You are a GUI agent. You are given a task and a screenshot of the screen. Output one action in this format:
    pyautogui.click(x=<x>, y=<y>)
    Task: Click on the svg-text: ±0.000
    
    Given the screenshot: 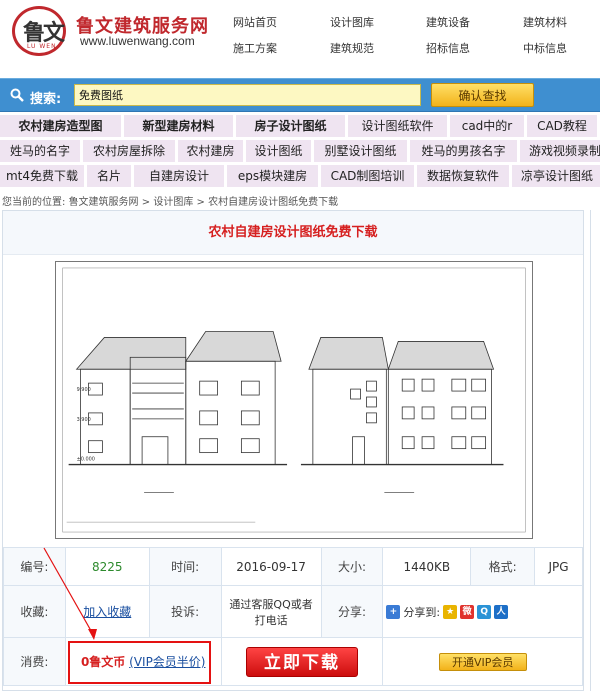 What is the action you would take?
    pyautogui.click(x=86, y=460)
    